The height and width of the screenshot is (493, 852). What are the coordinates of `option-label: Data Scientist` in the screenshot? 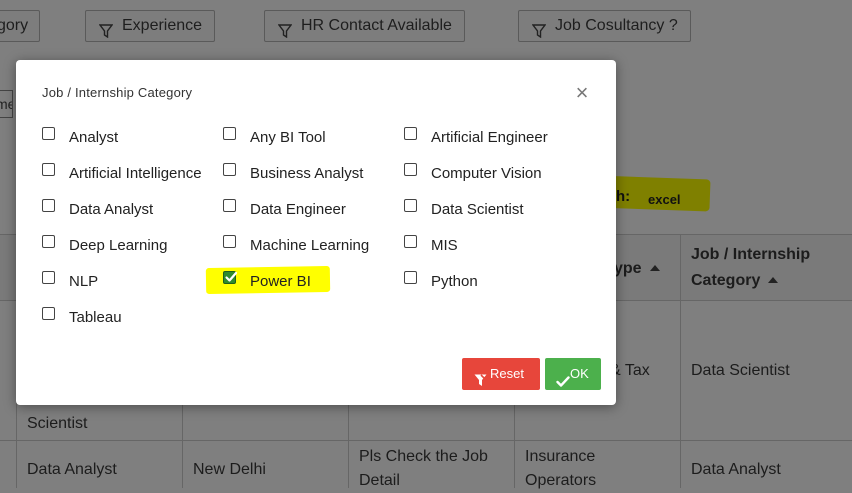 It's located at (477, 209).